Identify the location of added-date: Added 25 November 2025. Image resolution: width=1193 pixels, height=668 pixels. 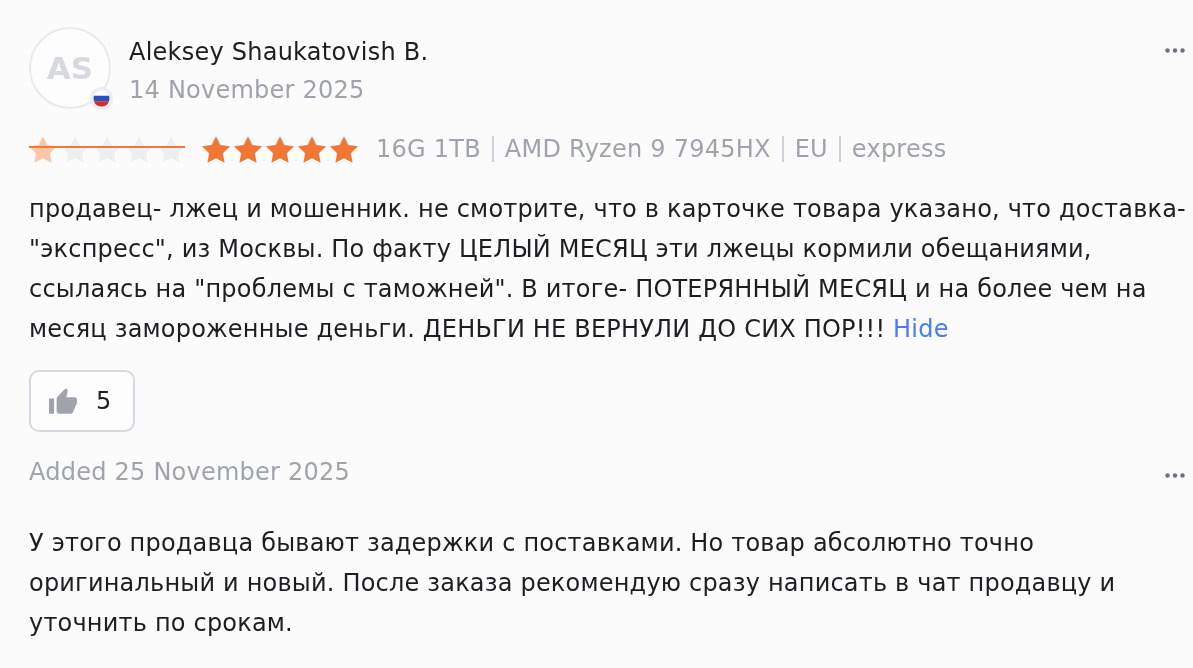
(190, 472).